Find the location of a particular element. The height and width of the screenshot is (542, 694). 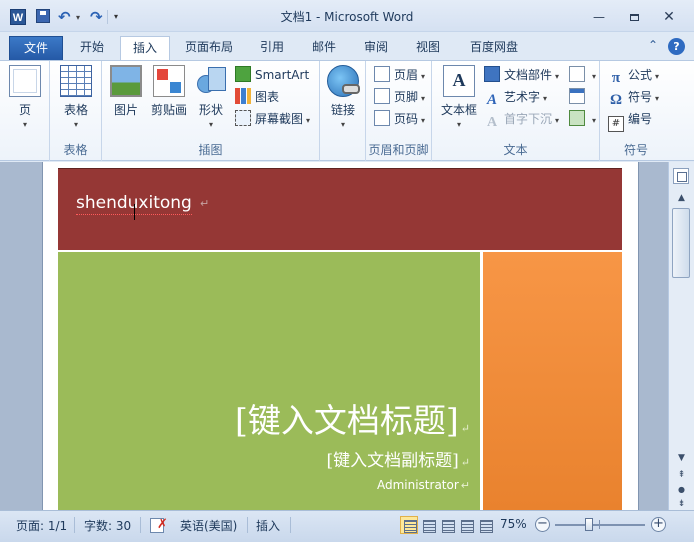

scroll-down-icon: ▼ is located at coordinates (681, 458).